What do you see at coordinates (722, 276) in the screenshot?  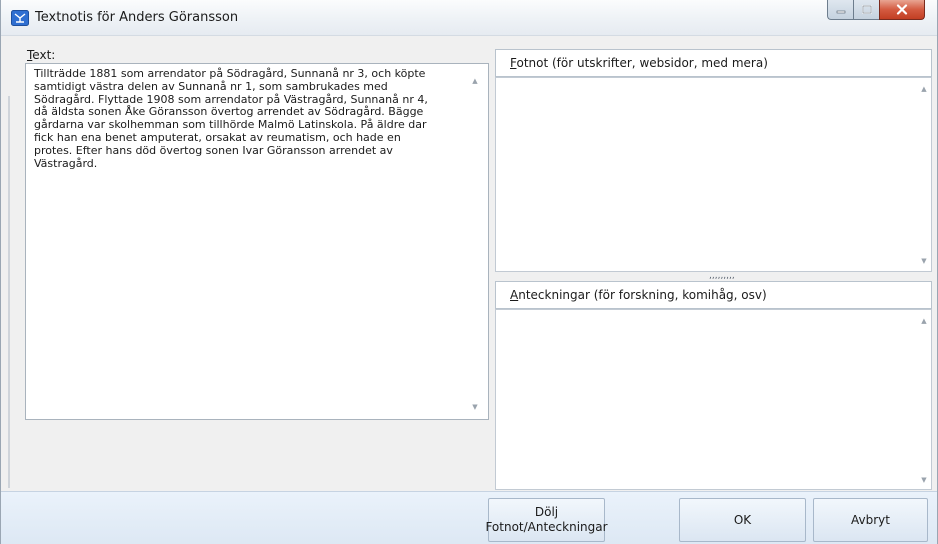 I see `splitter-grip-icon: ,,,,,,,,,` at bounding box center [722, 276].